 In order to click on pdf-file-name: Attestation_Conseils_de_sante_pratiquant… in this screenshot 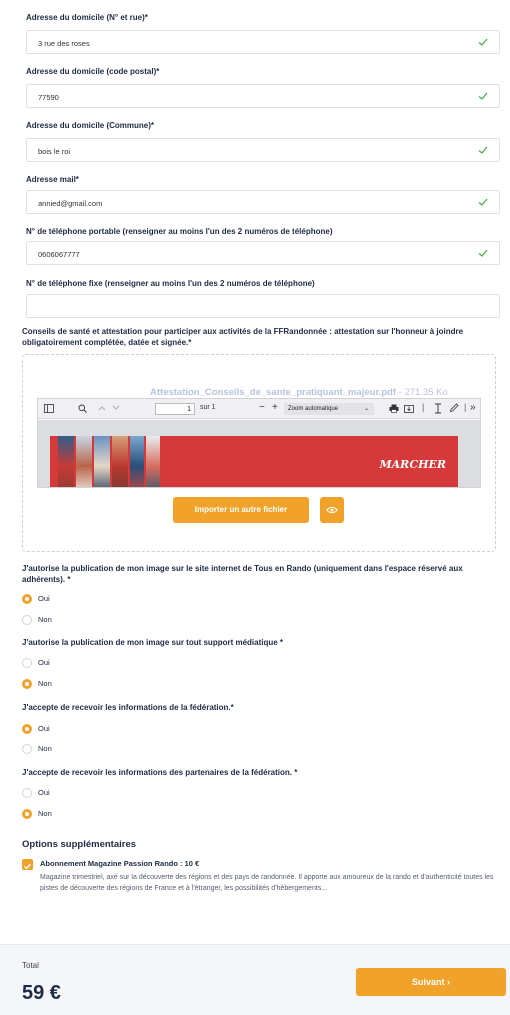, I will do `click(299, 392)`.